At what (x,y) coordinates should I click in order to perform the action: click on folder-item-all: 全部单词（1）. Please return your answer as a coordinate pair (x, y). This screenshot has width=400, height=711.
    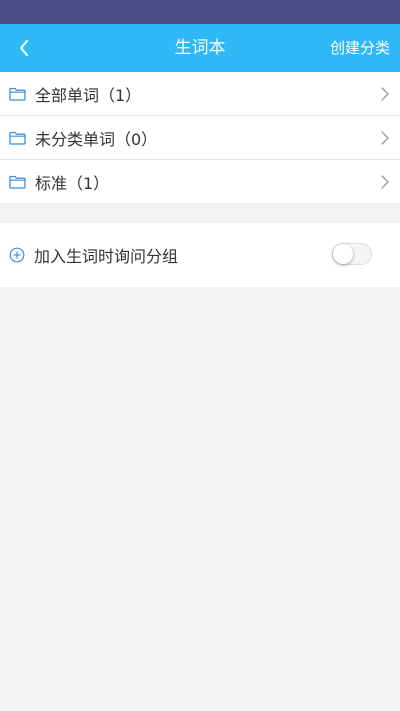
    Looking at the image, I should click on (200, 94).